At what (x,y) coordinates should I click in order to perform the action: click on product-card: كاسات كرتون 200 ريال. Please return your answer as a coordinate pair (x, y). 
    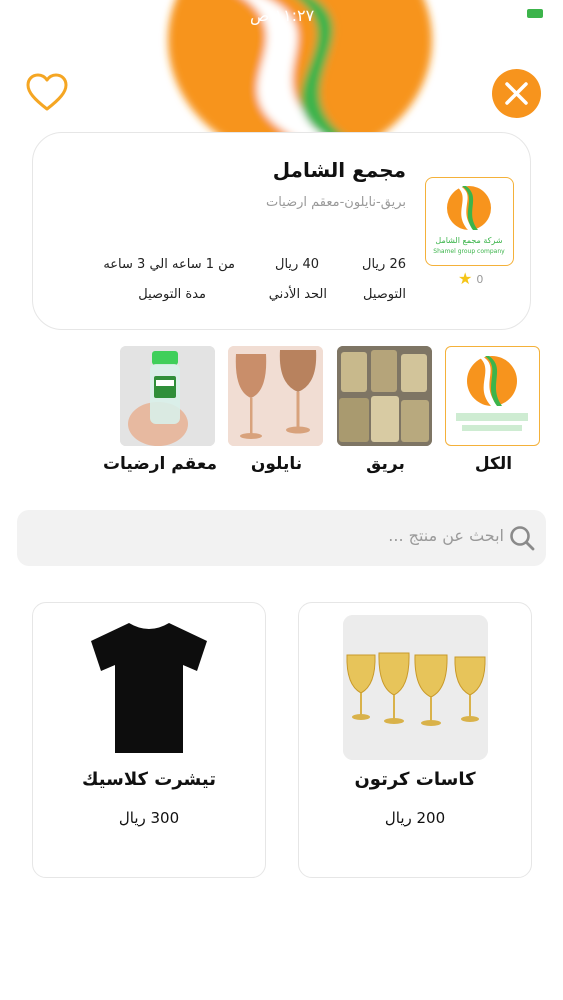
    Looking at the image, I should click on (415, 740).